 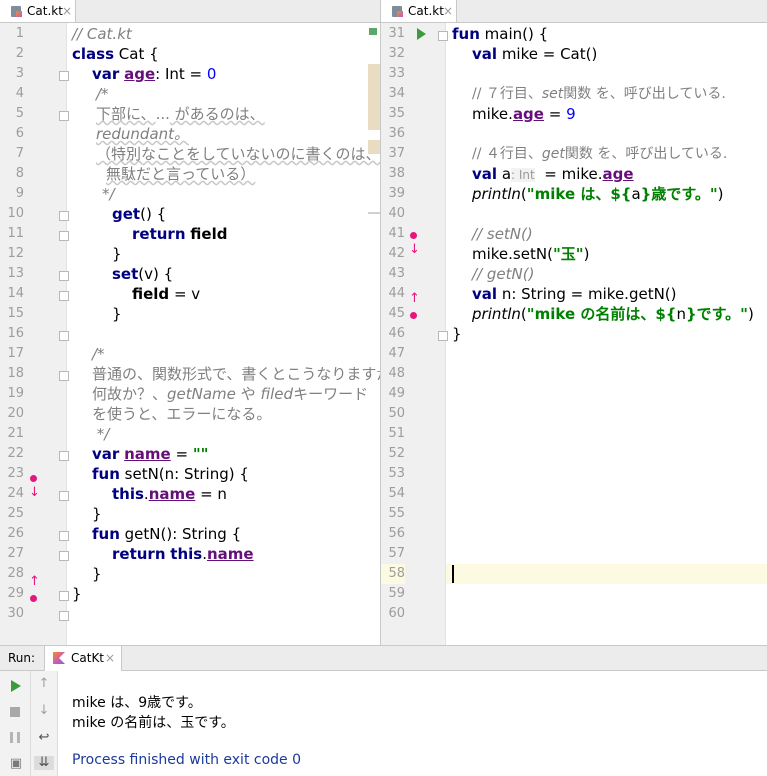 I want to click on line-number: 9, so click(x=19, y=193).